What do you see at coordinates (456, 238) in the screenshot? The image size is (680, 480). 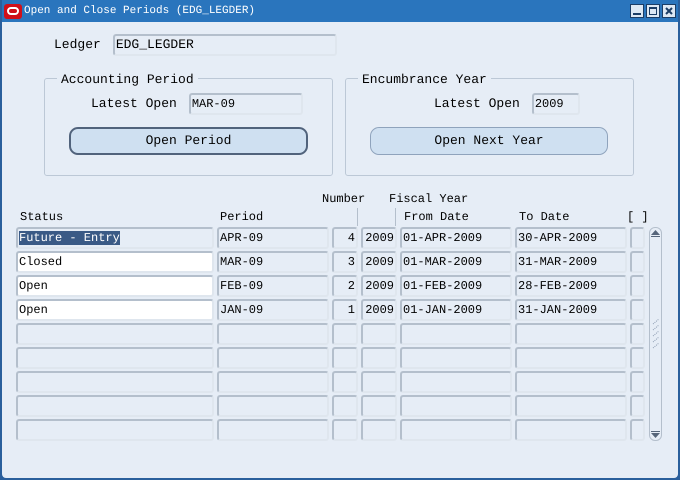 I see `table-cell: 01-APR-2009` at bounding box center [456, 238].